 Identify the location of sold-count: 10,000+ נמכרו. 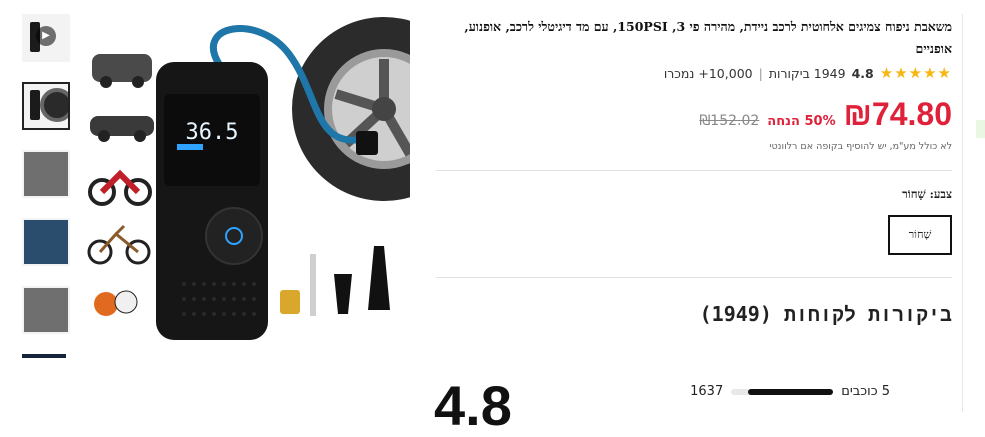
(708, 73).